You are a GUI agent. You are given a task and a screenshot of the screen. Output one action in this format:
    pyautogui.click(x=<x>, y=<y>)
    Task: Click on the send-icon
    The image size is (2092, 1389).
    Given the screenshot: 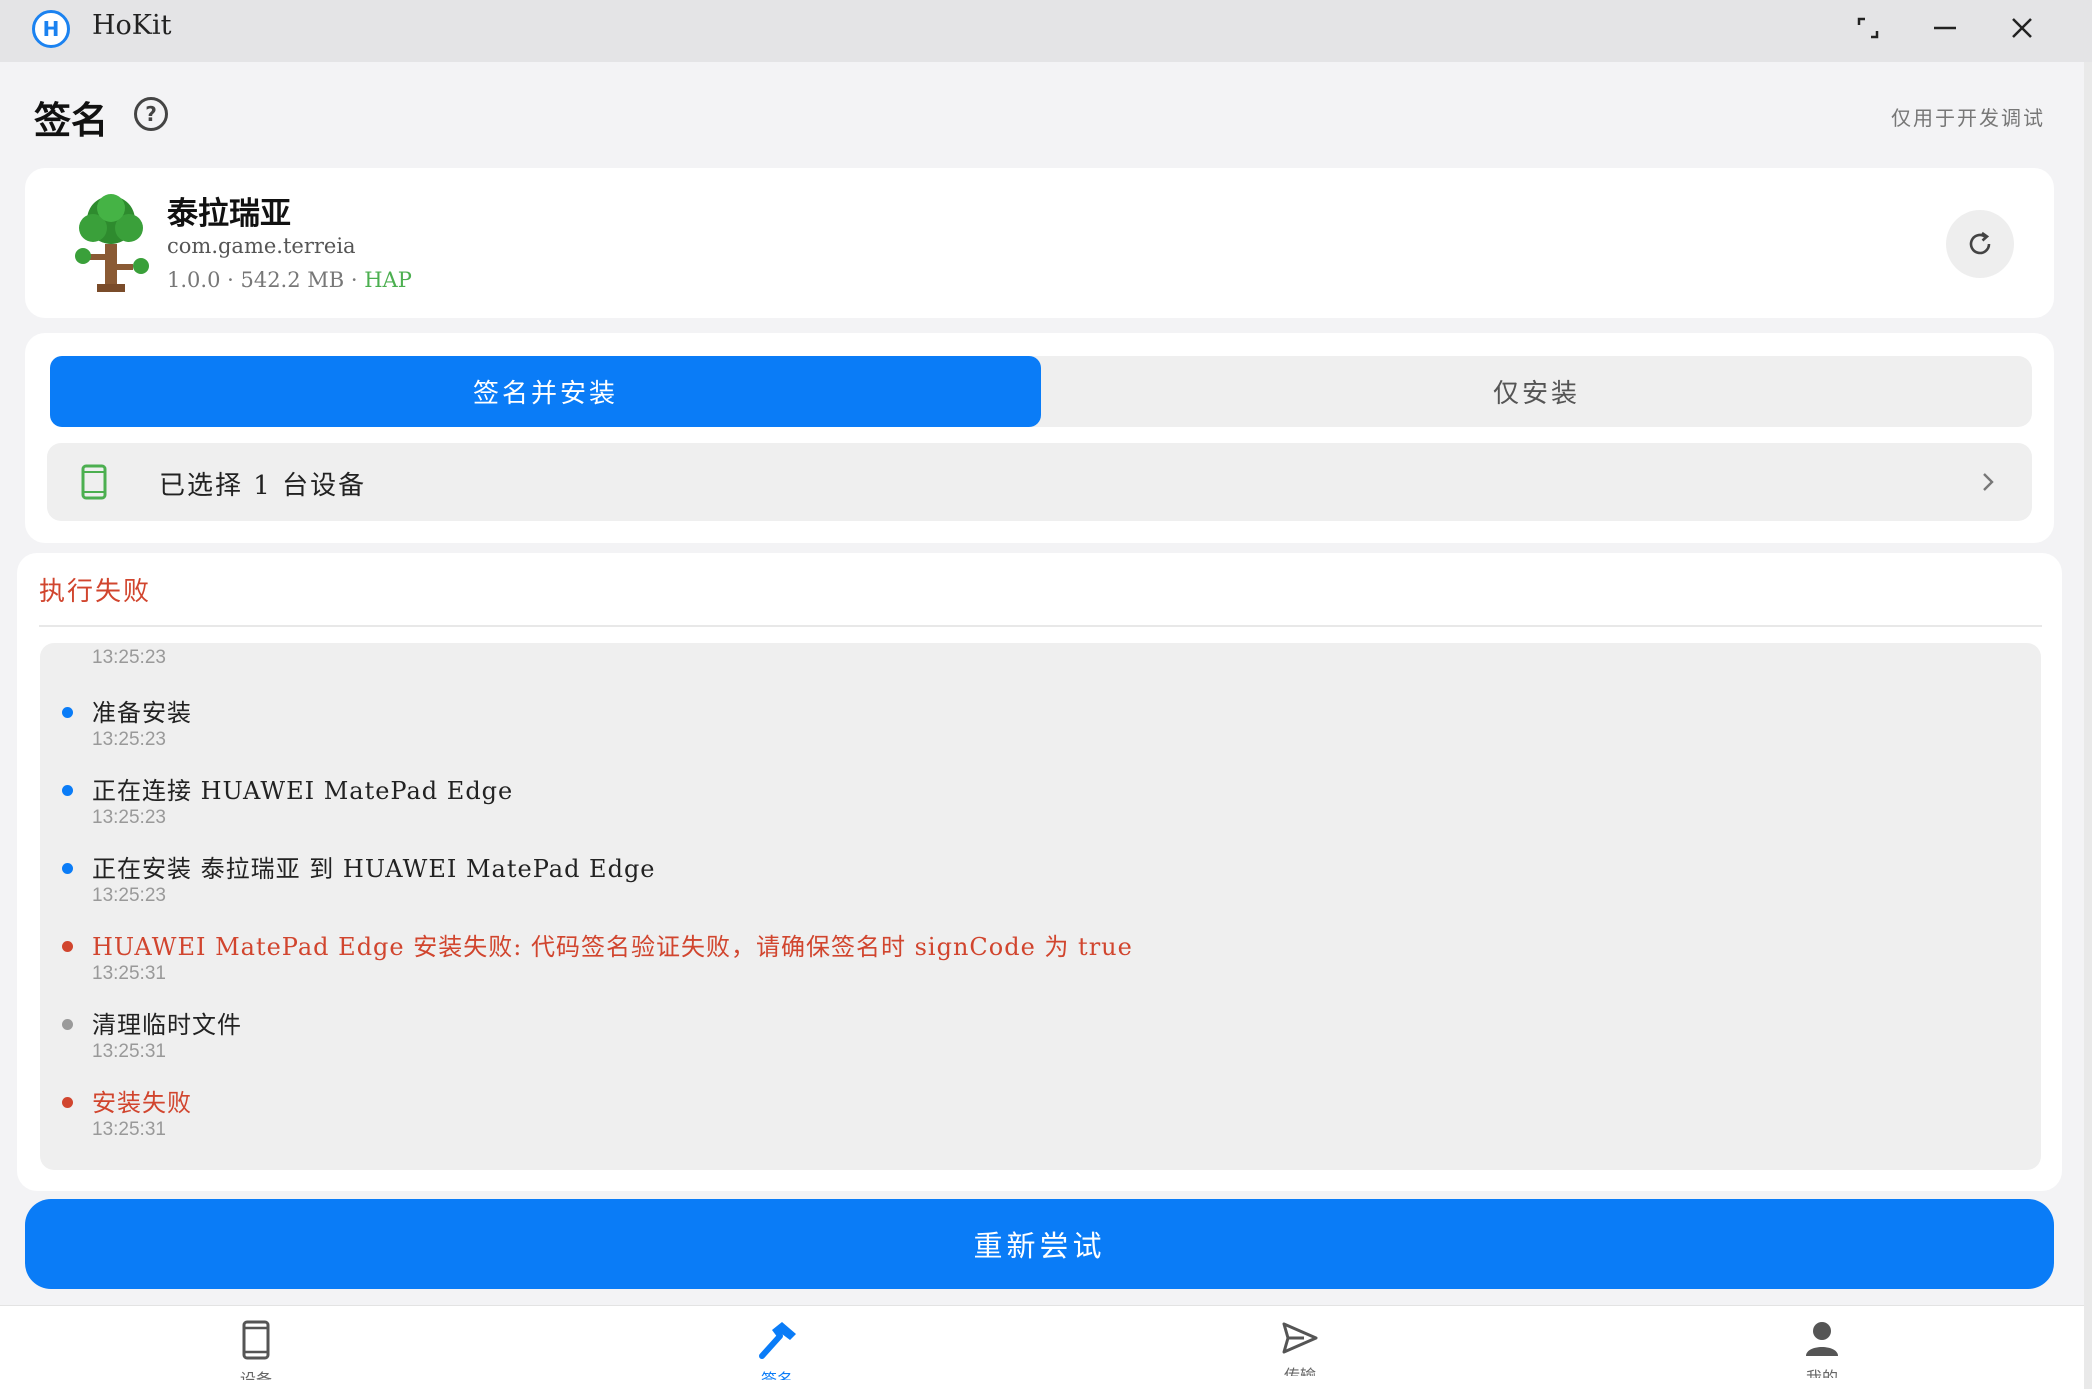 What is the action you would take?
    pyautogui.click(x=1300, y=1338)
    